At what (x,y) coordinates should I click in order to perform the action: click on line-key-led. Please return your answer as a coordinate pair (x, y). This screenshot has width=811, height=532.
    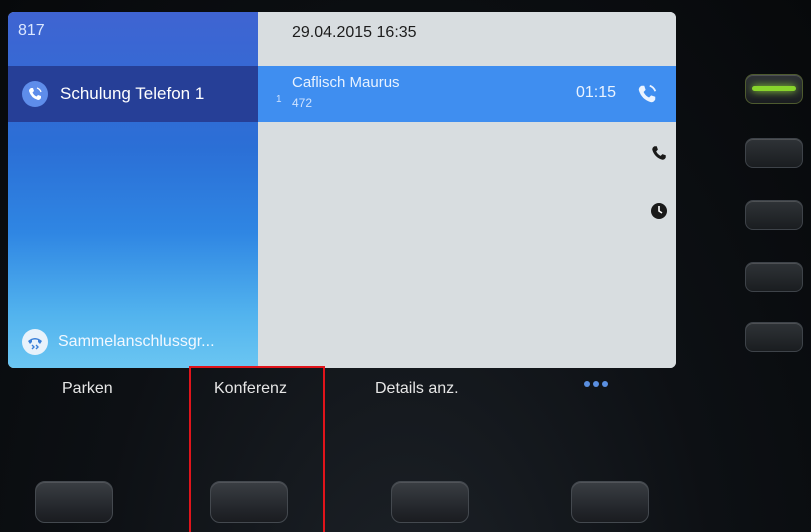
    Looking at the image, I should click on (774, 88).